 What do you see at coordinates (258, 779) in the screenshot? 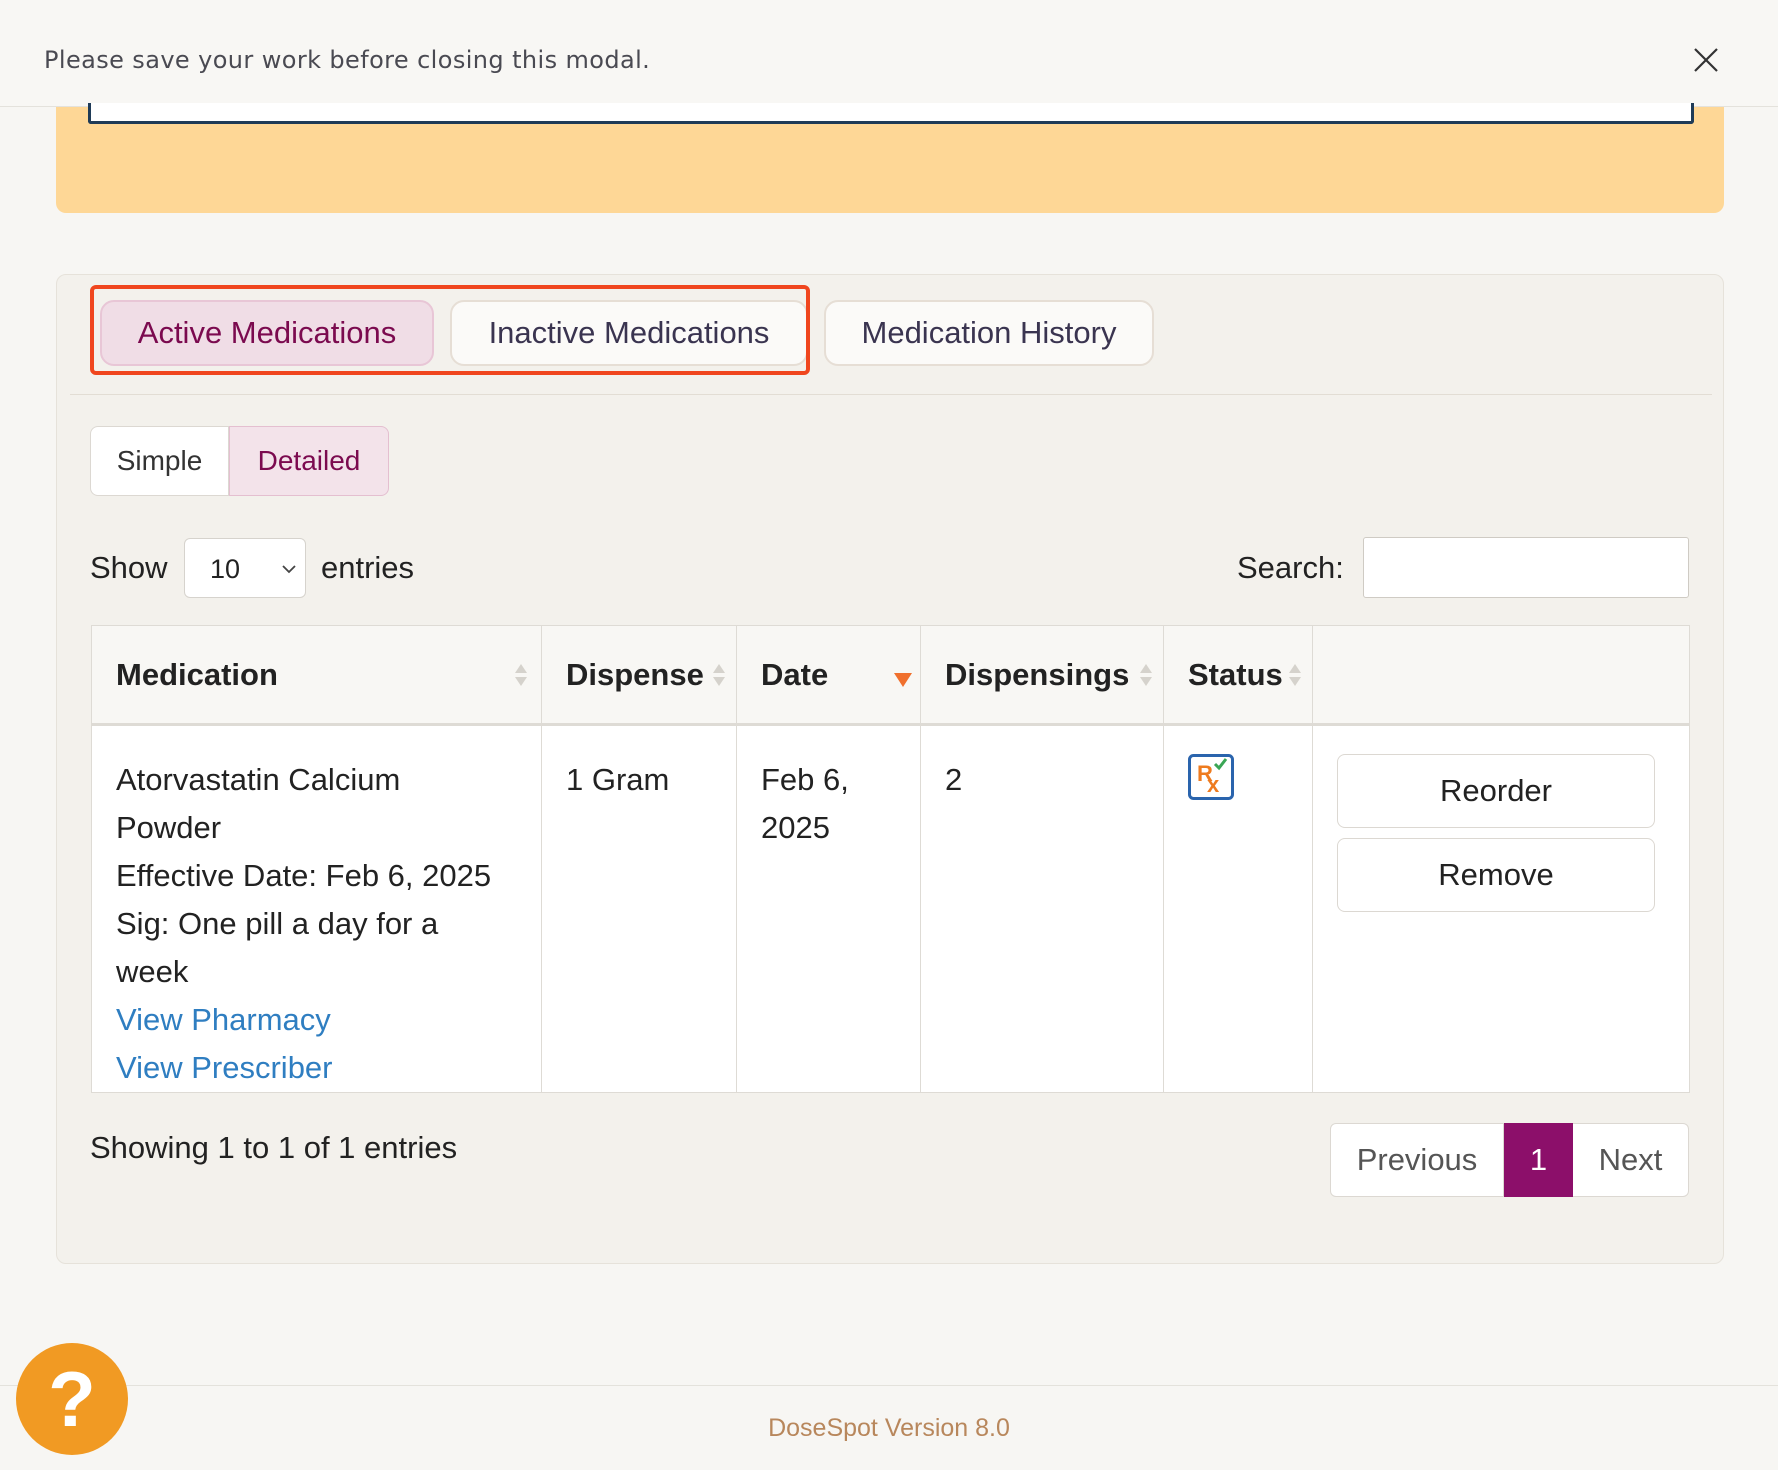
I see `medication-name: Atorvastatin Calcium` at bounding box center [258, 779].